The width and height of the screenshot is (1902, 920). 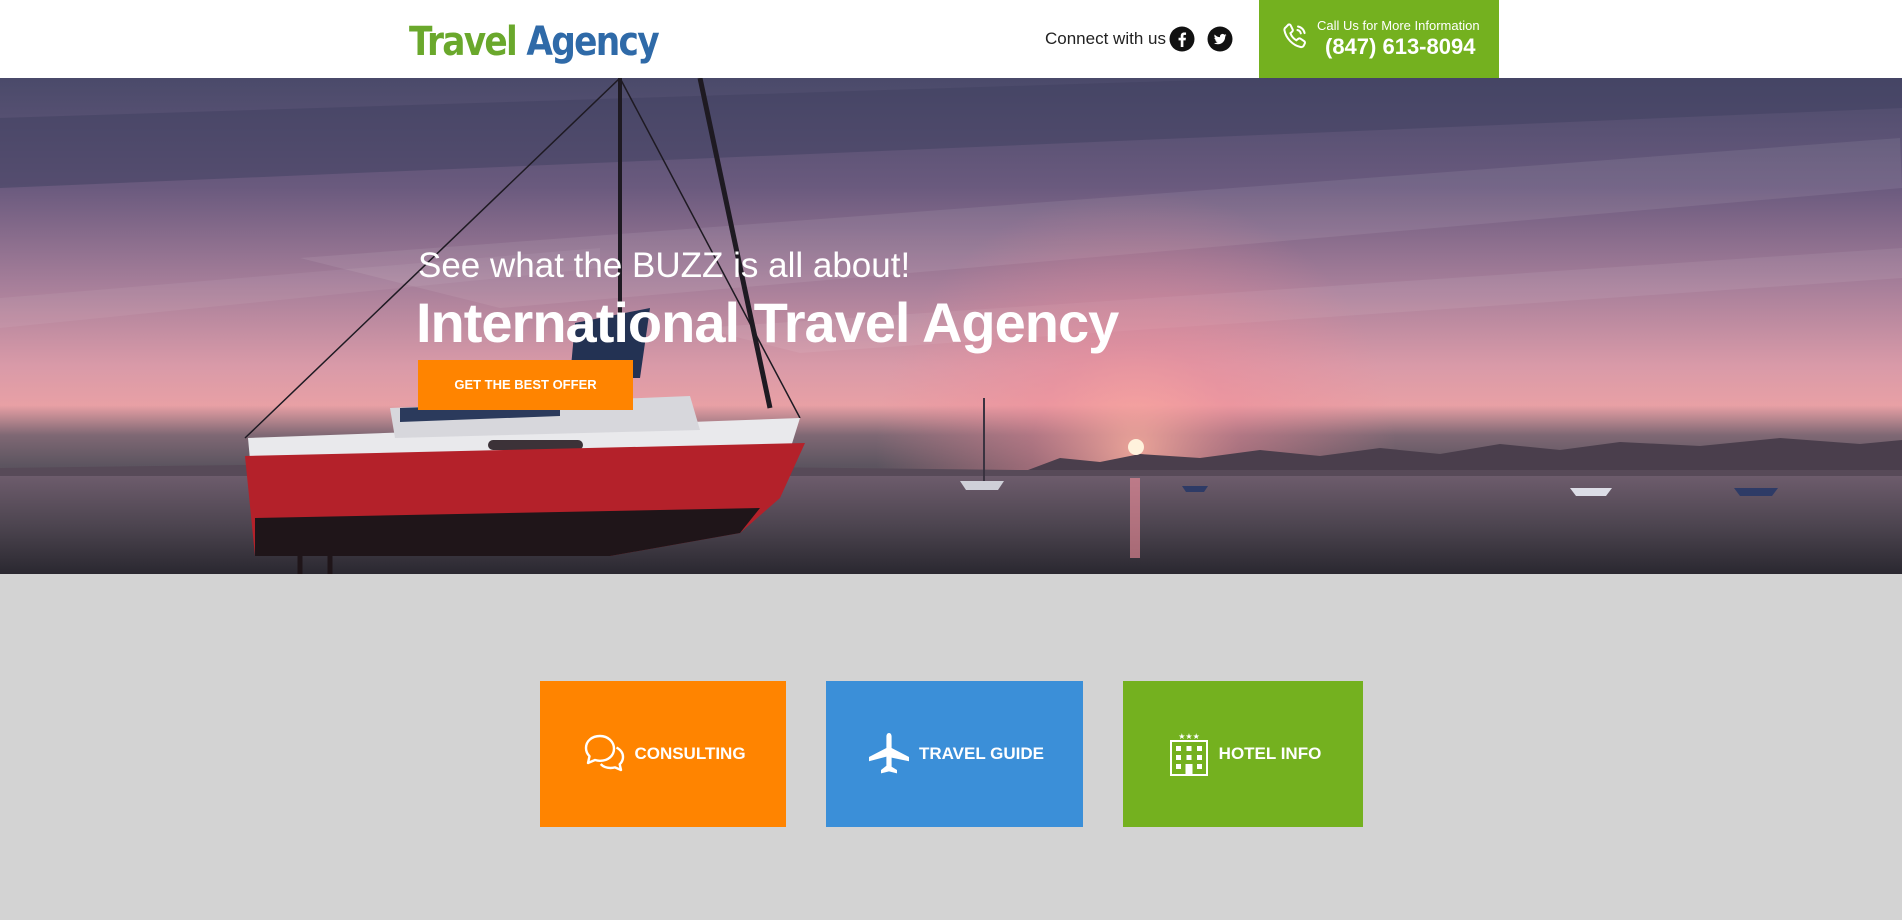 I want to click on twitter-icon, so click(x=1220, y=39).